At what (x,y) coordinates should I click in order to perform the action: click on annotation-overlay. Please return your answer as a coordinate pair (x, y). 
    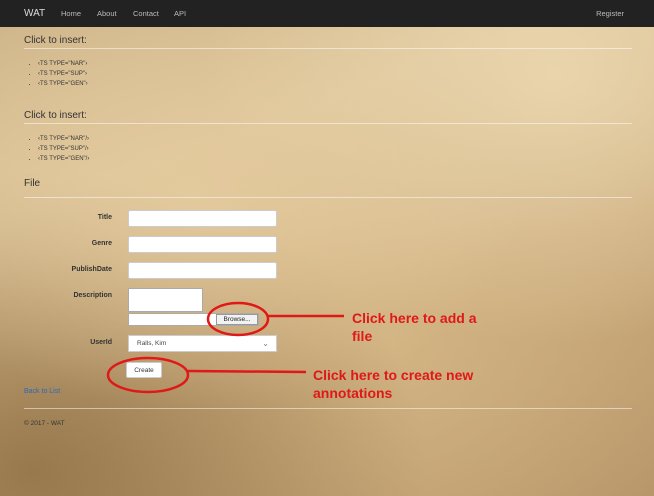
    Looking at the image, I should click on (225, 347).